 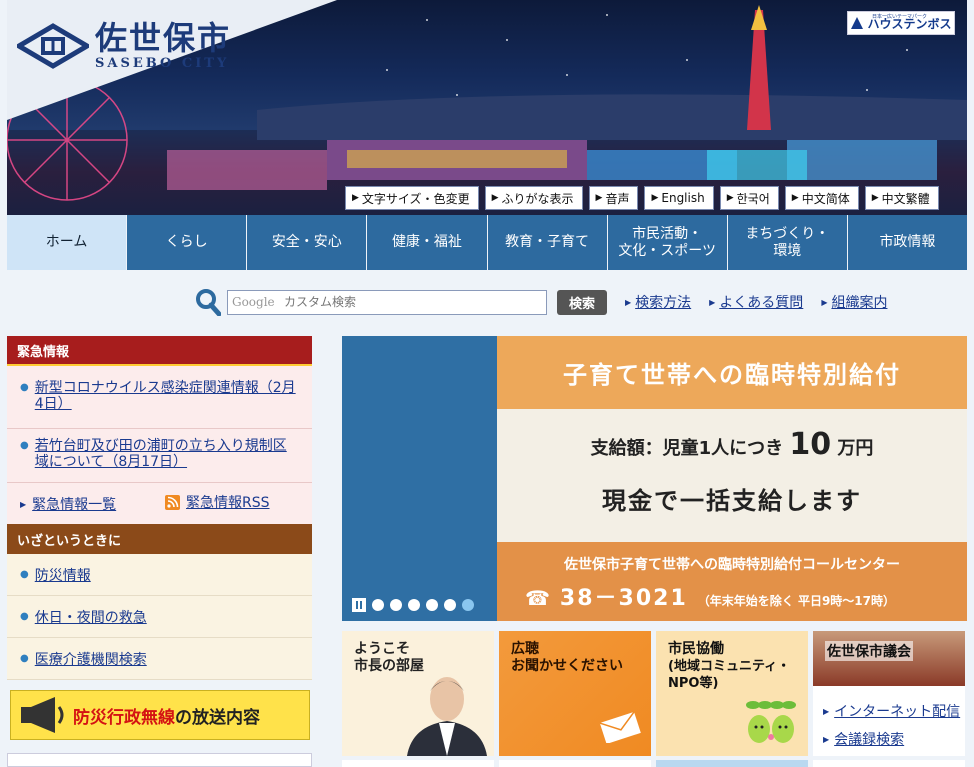 What do you see at coordinates (658, 302) in the screenshot?
I see `search-help-link: ▶ 検索方法` at bounding box center [658, 302].